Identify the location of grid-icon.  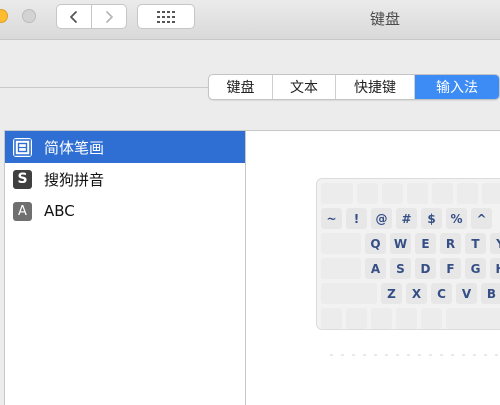
(166, 16).